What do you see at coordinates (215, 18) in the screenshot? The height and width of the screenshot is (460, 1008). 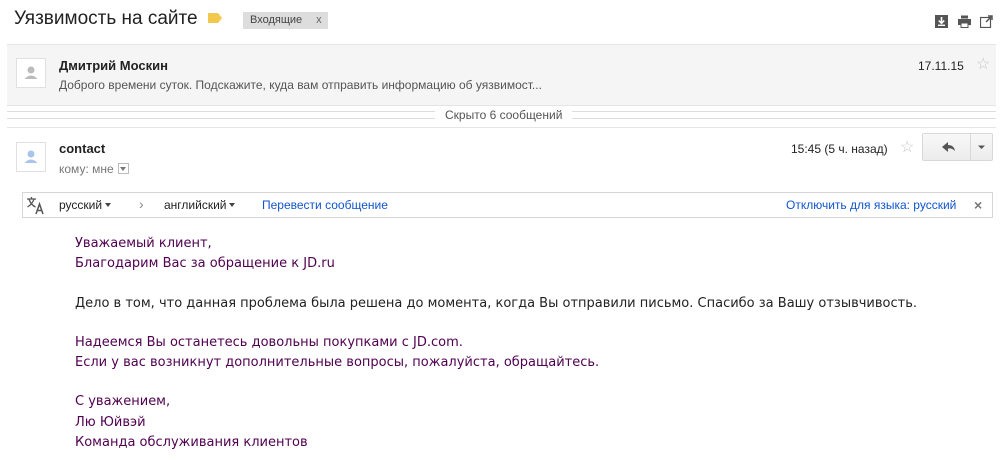 I see `label-tag-icon` at bounding box center [215, 18].